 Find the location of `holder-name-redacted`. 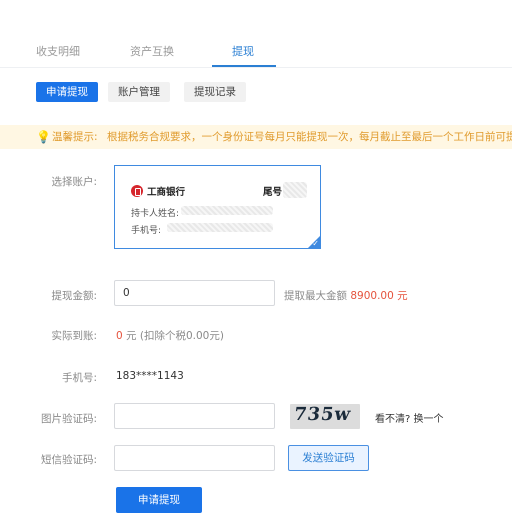

holder-name-redacted is located at coordinates (227, 210).